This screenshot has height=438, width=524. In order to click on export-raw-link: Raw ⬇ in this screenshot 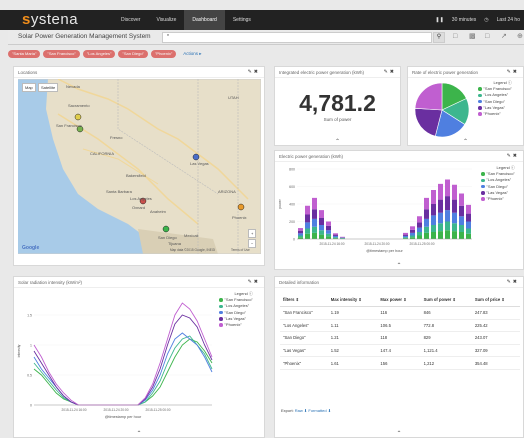, I will do `click(301, 410)`.